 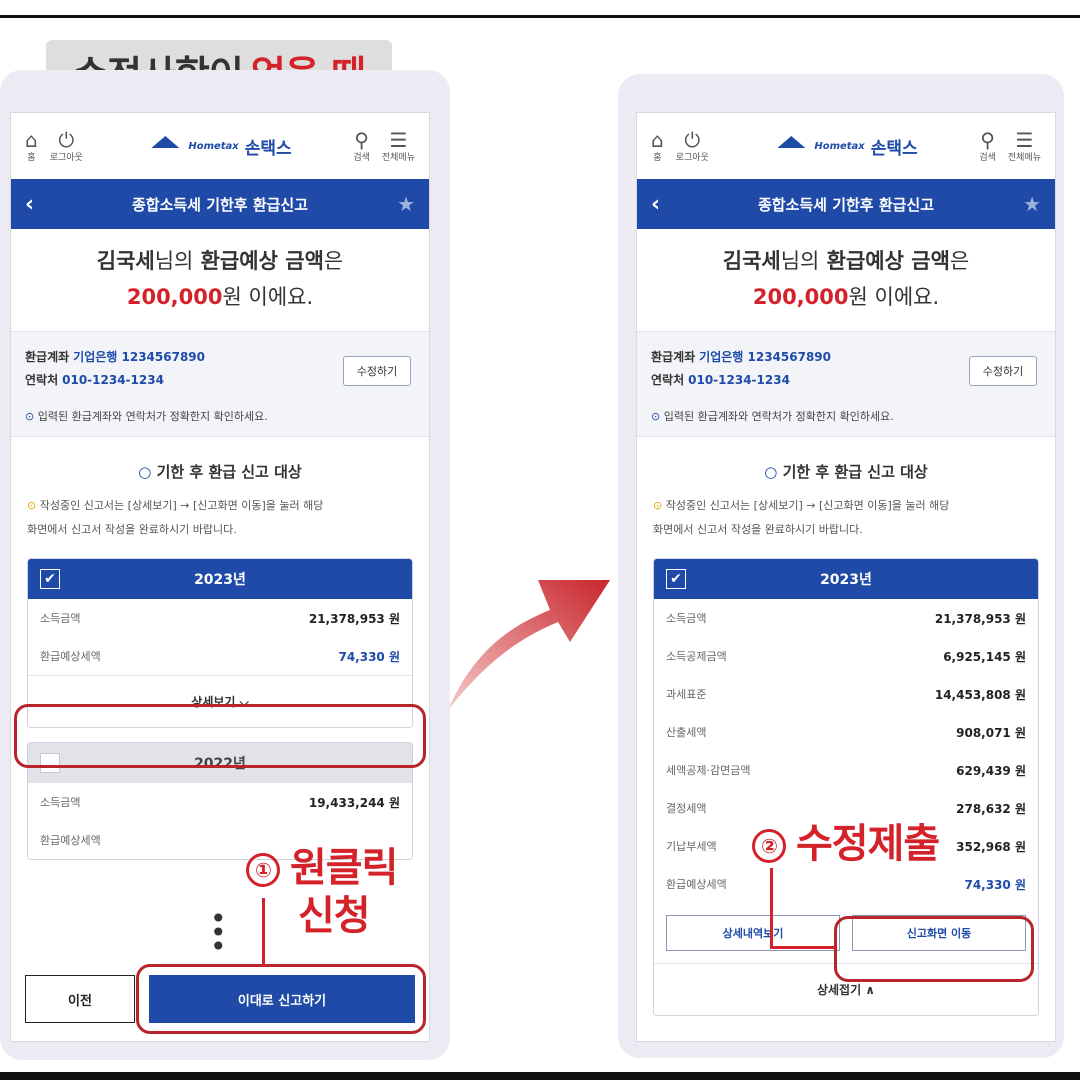 What do you see at coordinates (80, 999) in the screenshot?
I see `prev-button: 이전` at bounding box center [80, 999].